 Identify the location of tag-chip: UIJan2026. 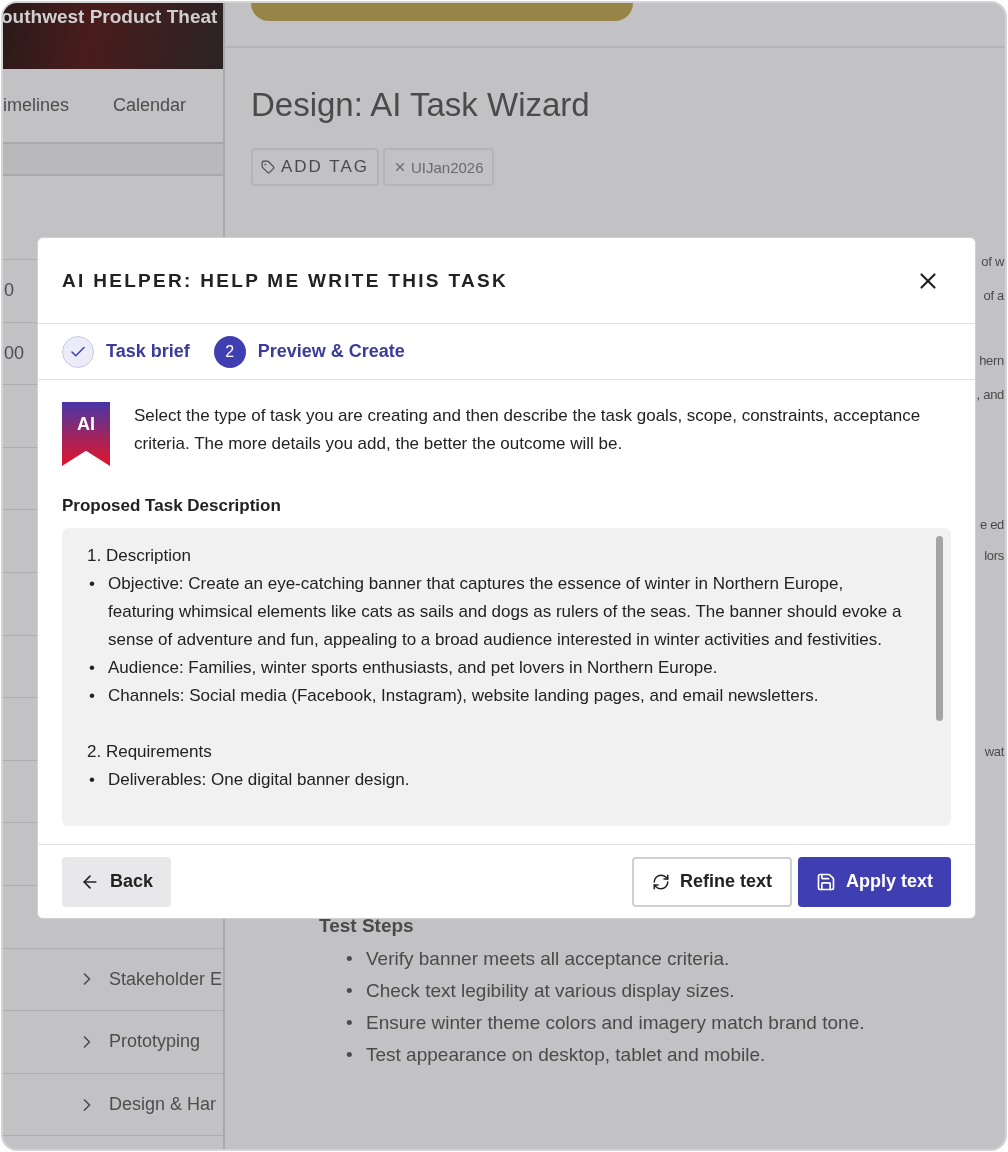
(438, 167).